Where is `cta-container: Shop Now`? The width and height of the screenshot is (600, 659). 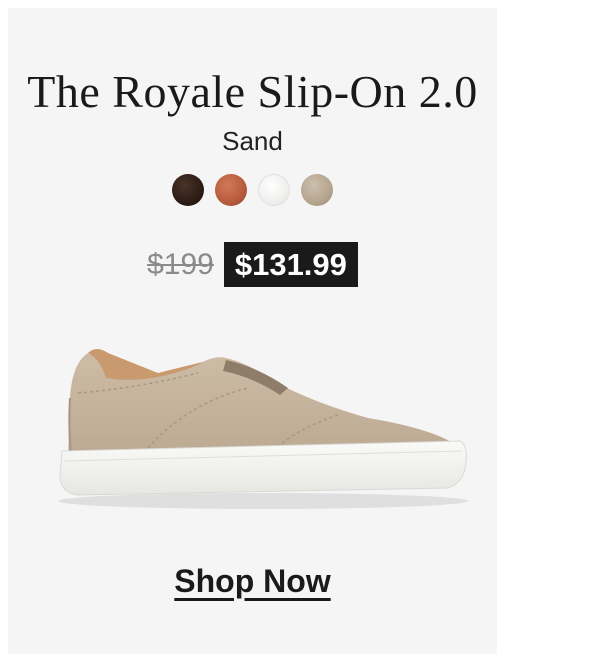
cta-container: Shop Now is located at coordinates (252, 581).